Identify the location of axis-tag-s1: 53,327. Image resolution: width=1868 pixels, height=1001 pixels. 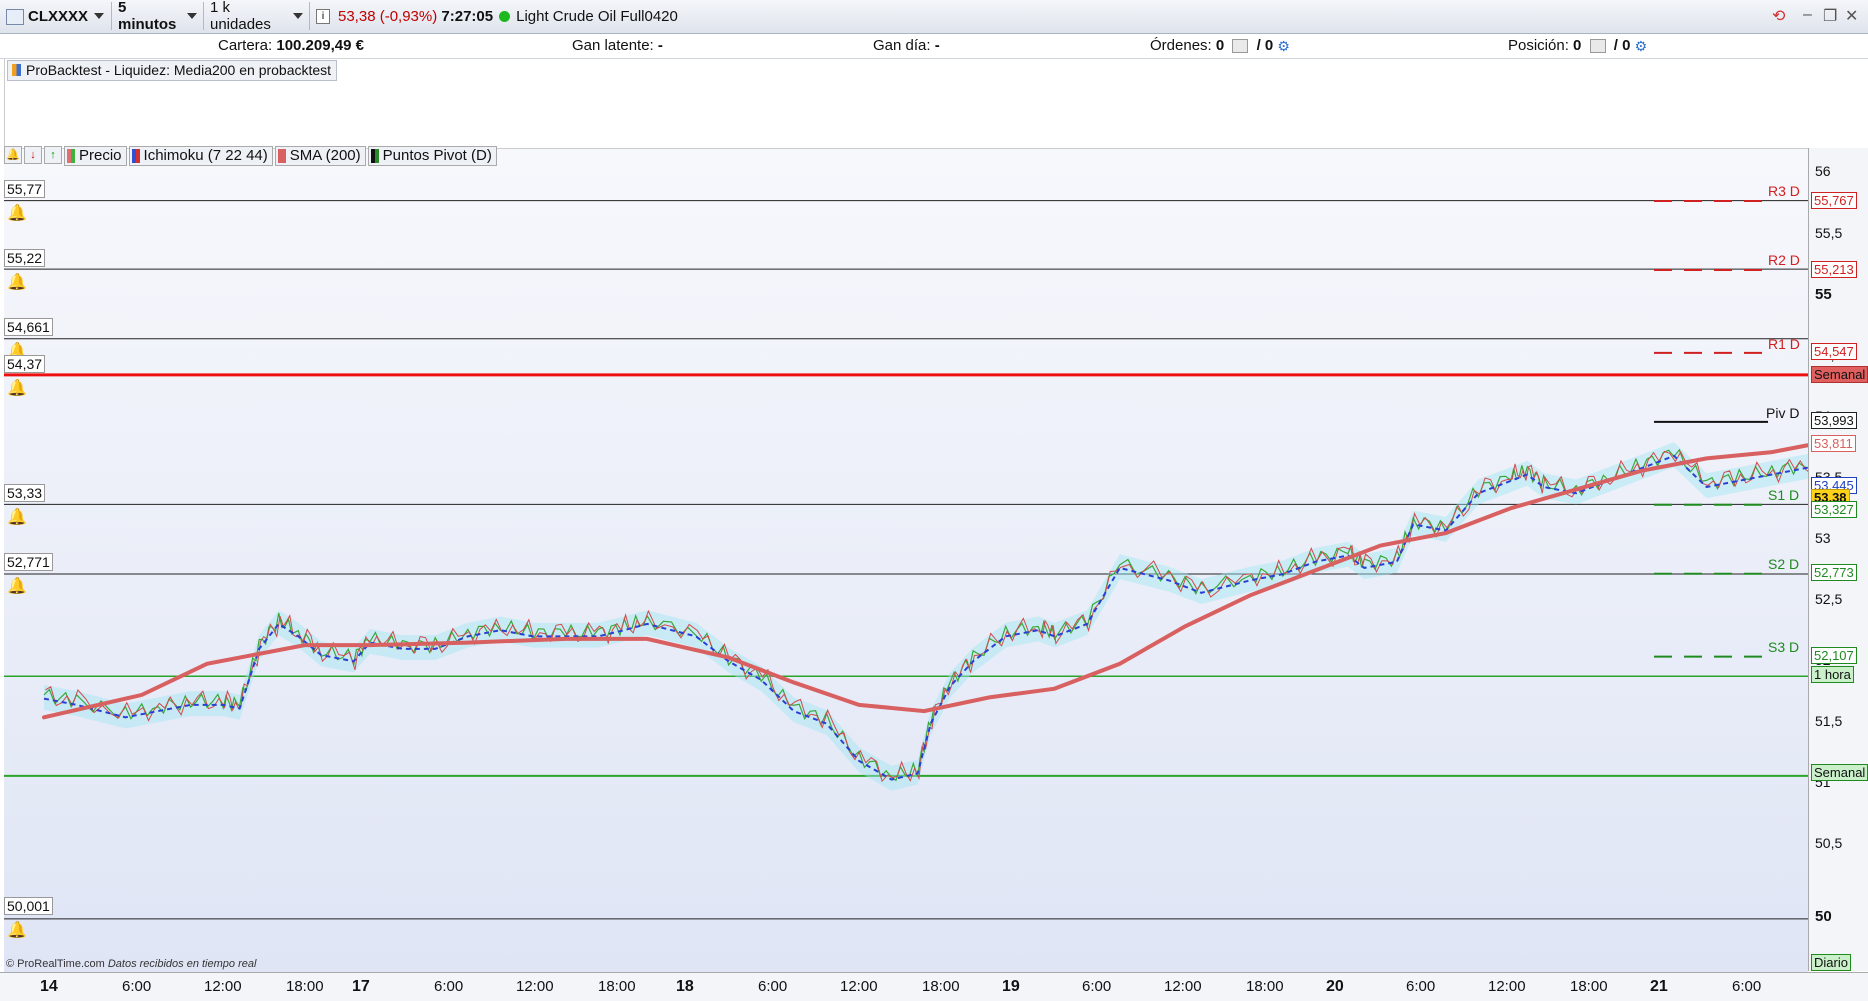
(1834, 509).